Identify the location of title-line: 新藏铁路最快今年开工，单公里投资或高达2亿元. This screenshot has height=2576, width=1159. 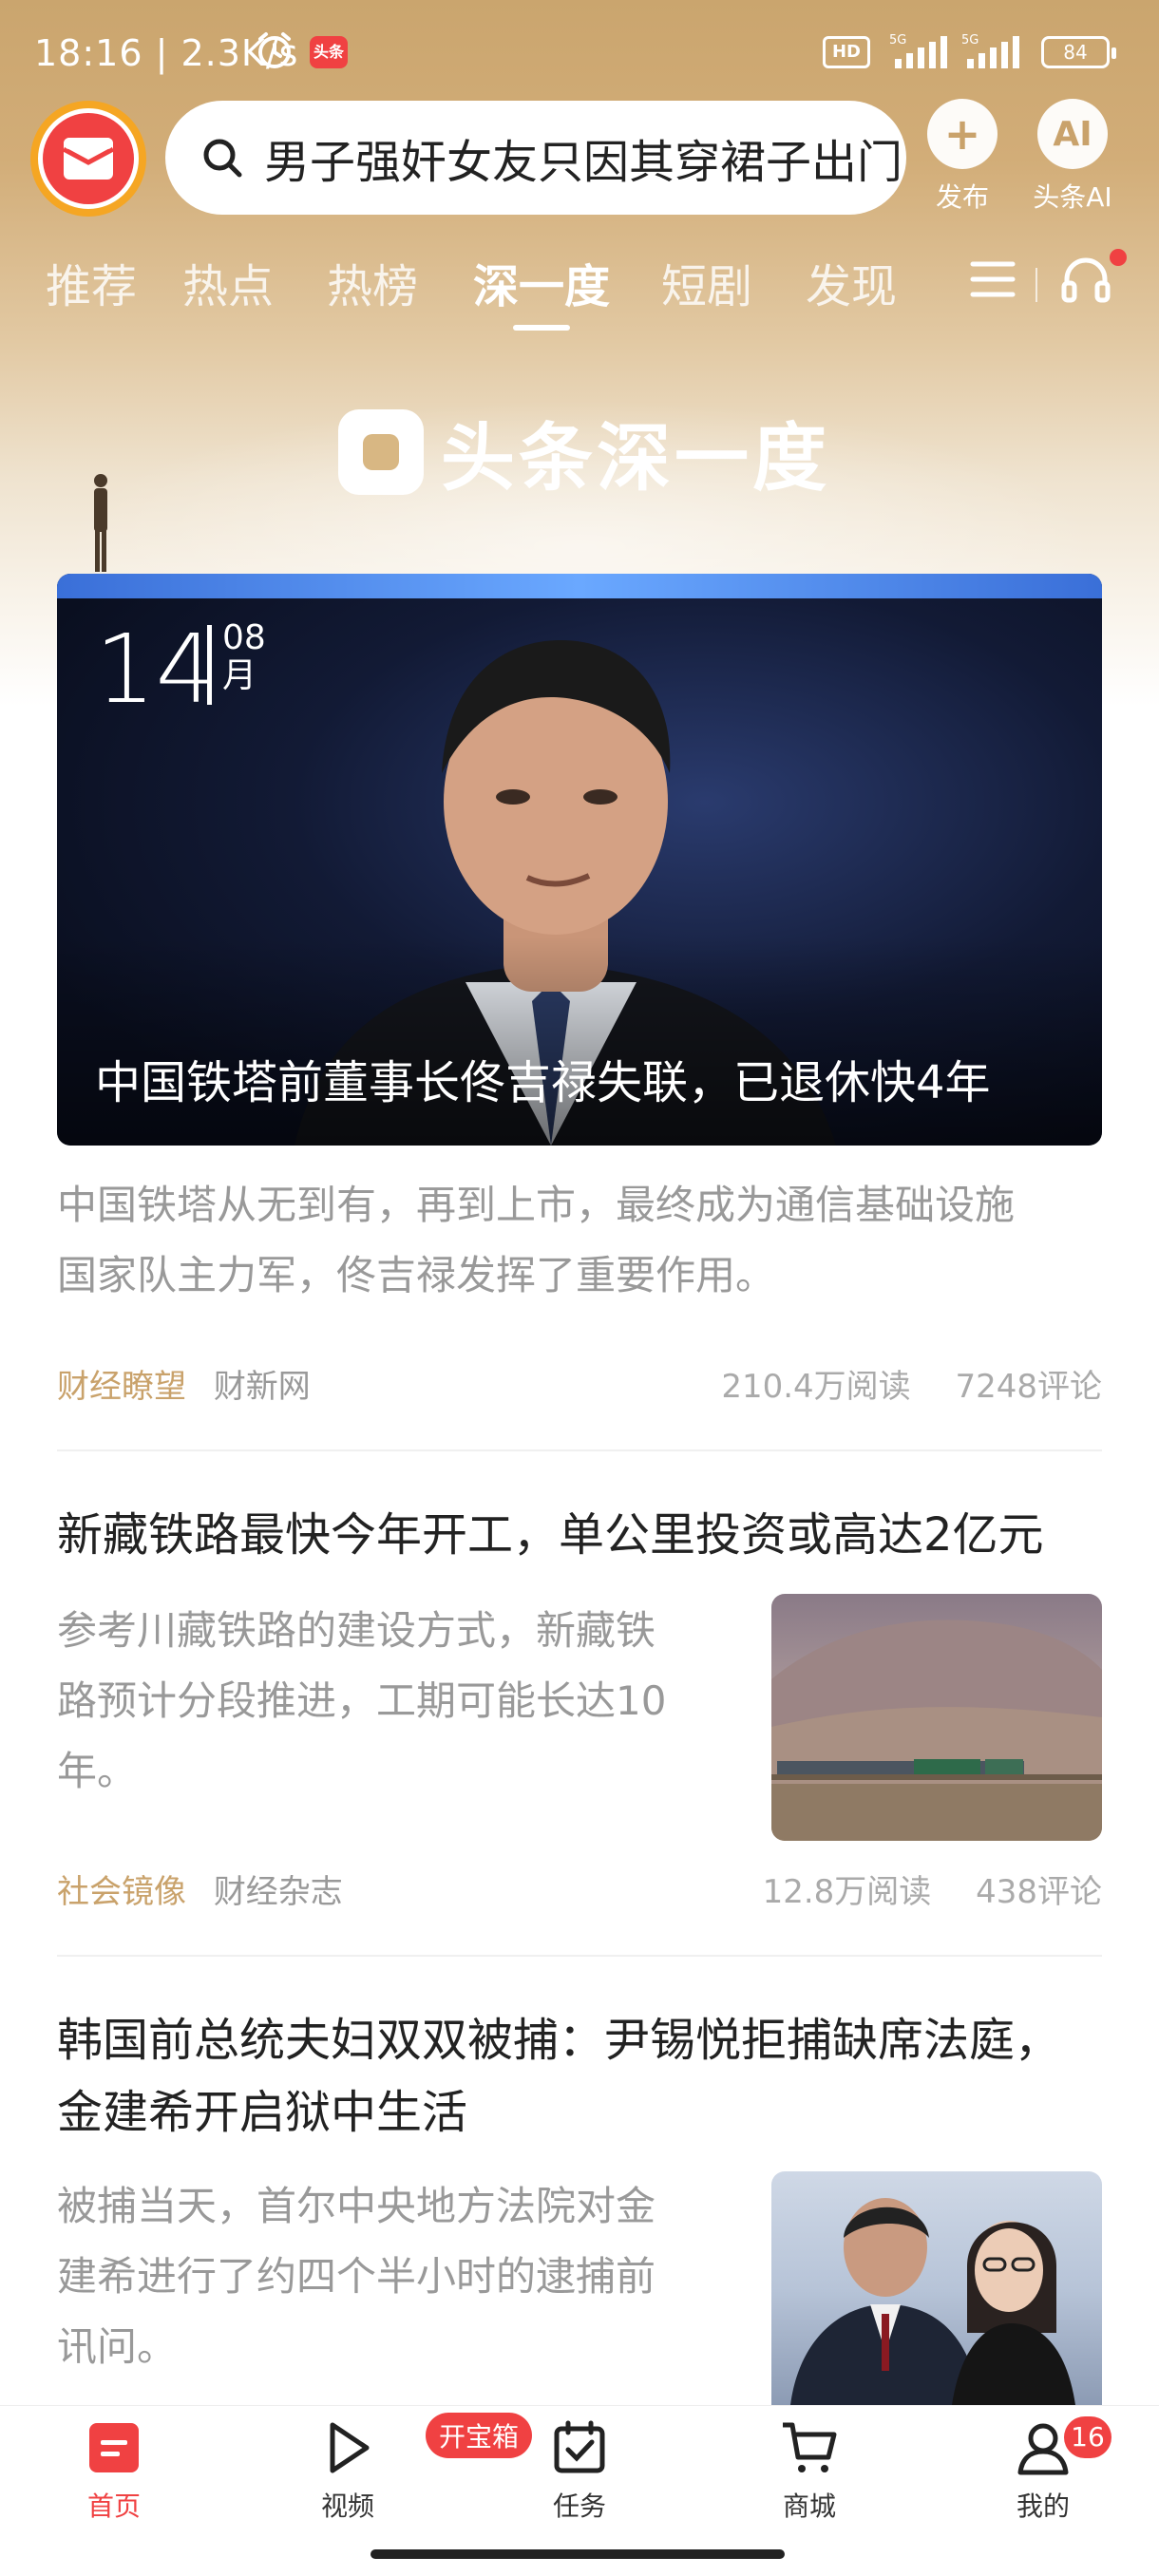
(550, 1535).